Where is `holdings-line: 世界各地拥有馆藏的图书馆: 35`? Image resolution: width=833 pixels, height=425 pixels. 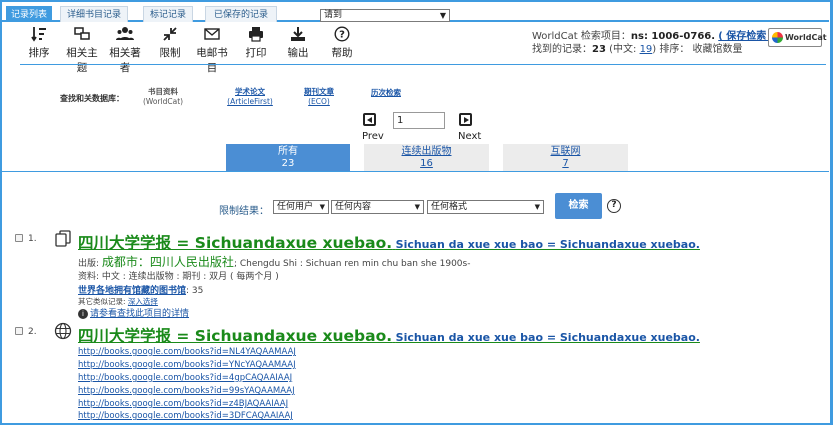
holdings-line: 世界各地拥有馆藏的图书馆: 35 is located at coordinates (141, 291).